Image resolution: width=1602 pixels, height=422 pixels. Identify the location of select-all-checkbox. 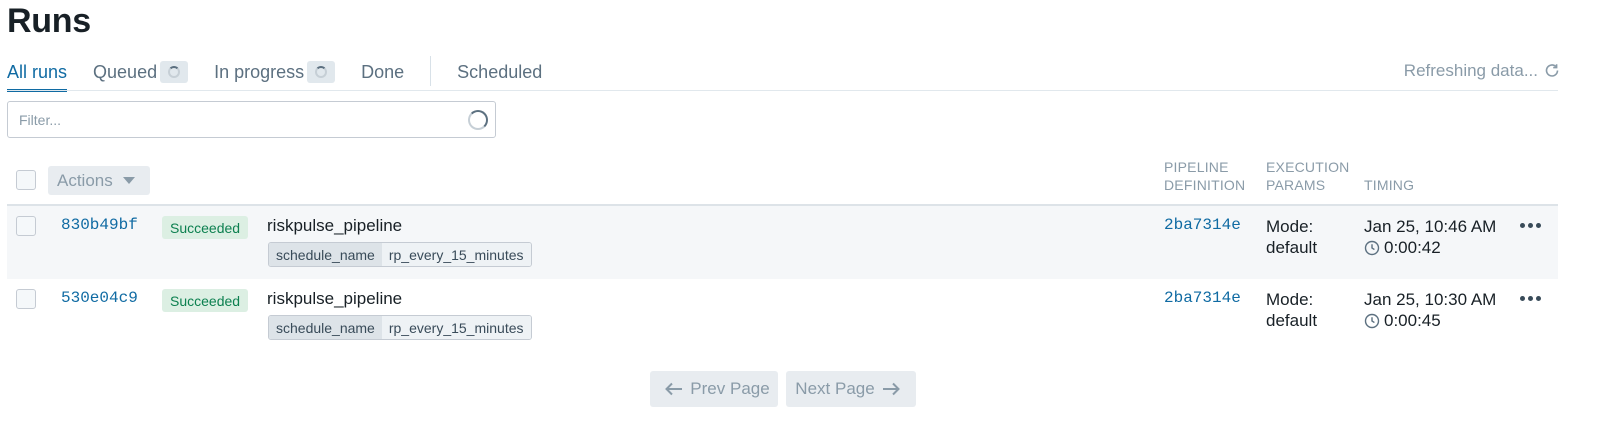
(26, 180).